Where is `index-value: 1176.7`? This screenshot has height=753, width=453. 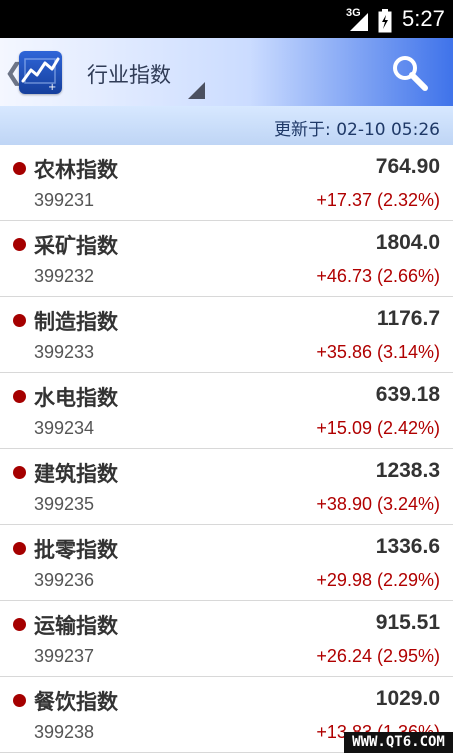 index-value: 1176.7 is located at coordinates (408, 318).